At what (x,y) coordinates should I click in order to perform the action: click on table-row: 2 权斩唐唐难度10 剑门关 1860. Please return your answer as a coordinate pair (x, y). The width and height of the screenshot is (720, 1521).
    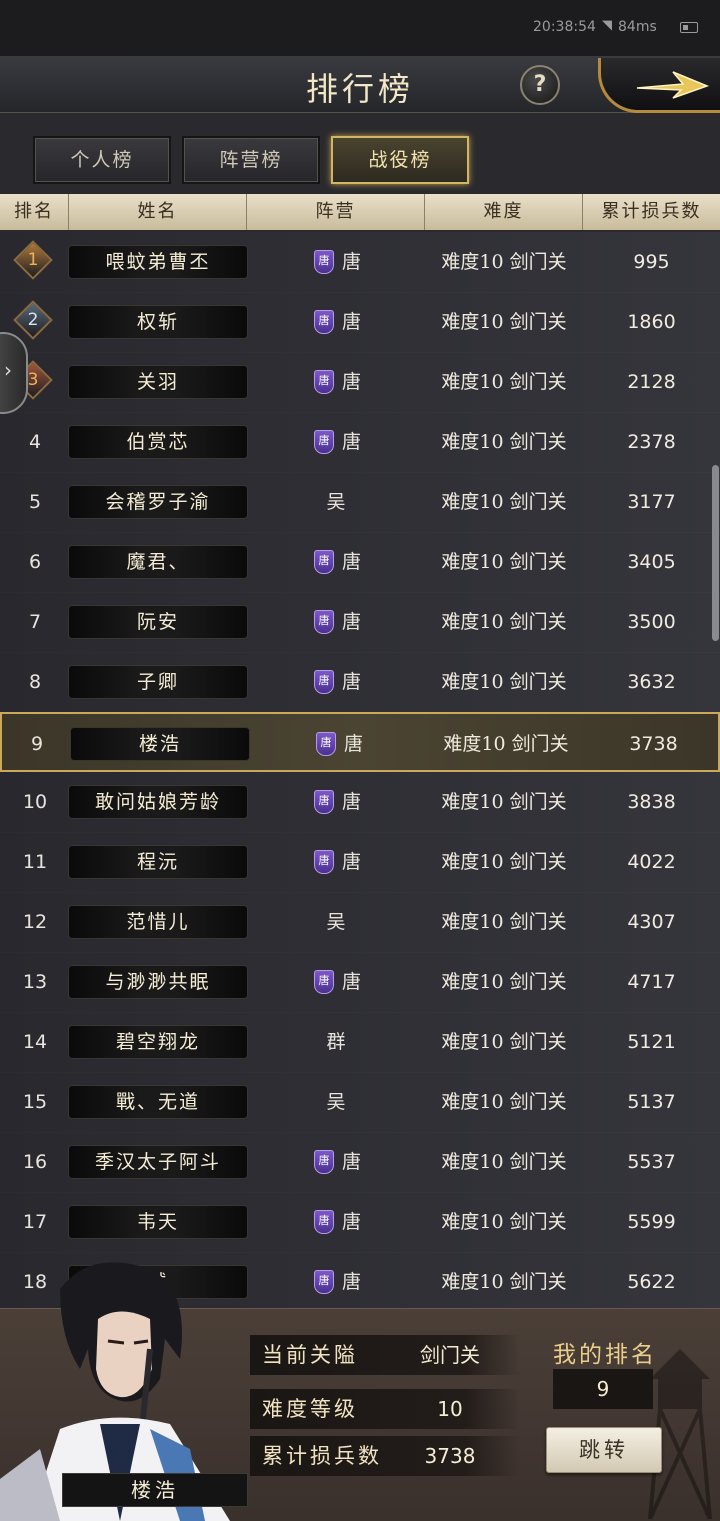
    Looking at the image, I should click on (360, 322).